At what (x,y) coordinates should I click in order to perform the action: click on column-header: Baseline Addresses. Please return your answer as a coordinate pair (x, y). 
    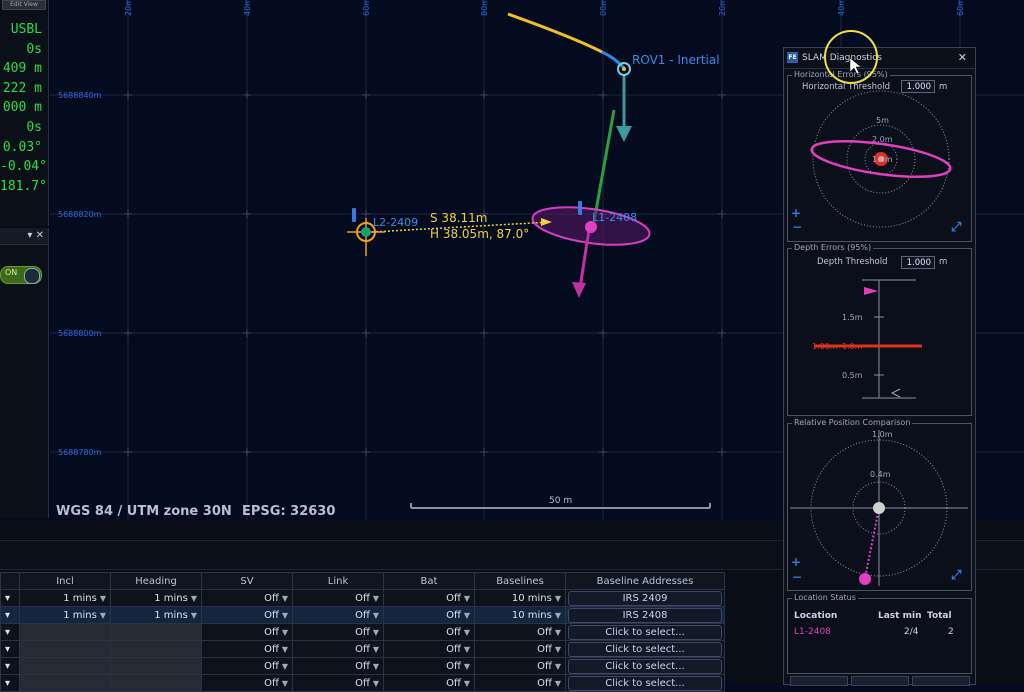
    Looking at the image, I should click on (645, 581).